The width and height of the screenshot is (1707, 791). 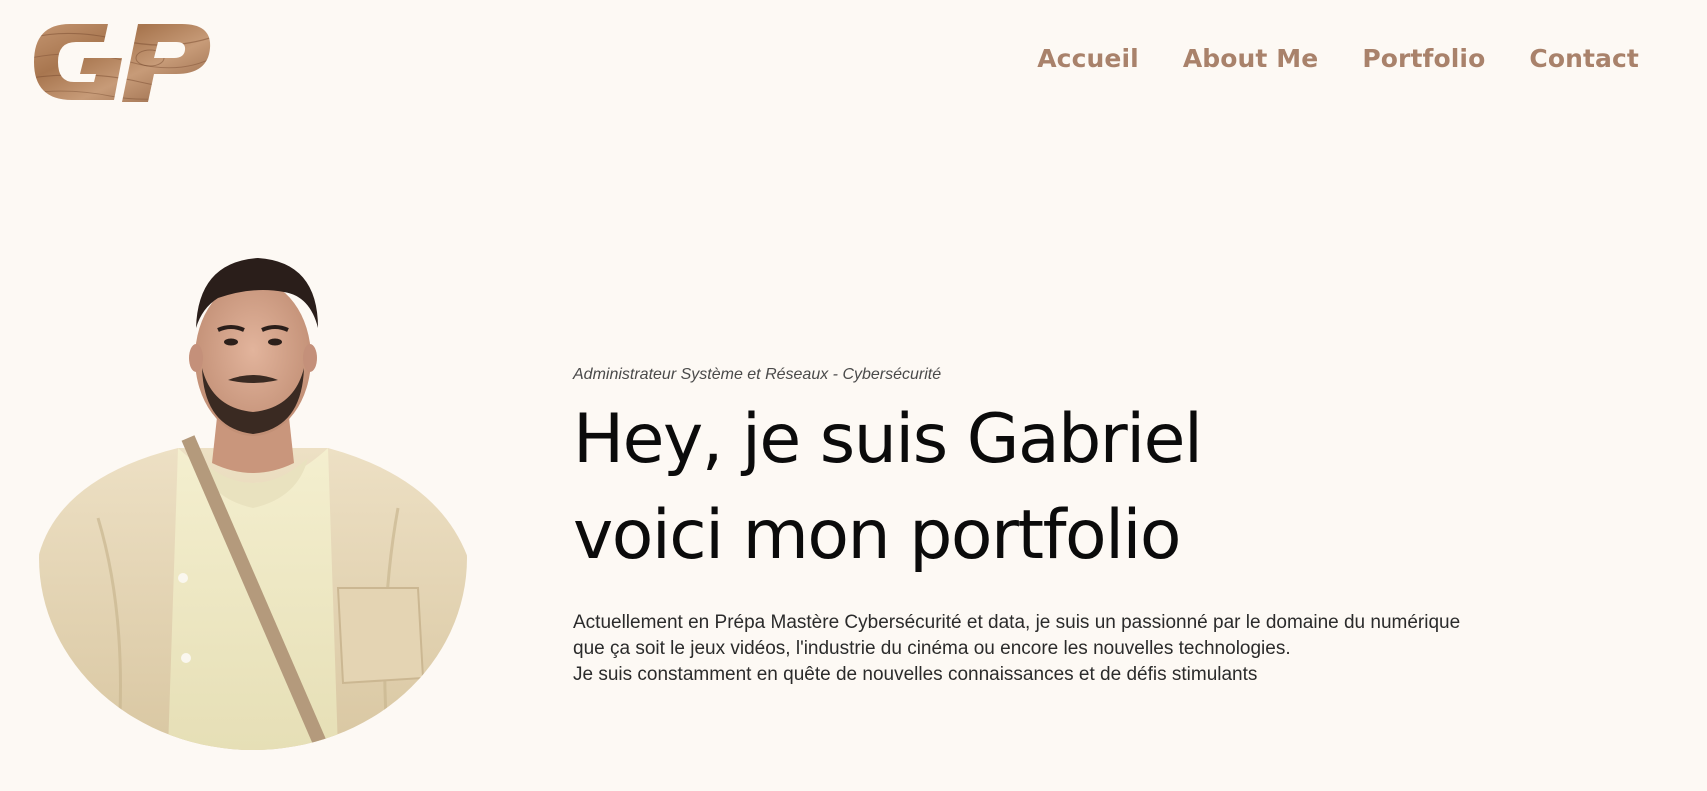 I want to click on hero-headline-line-1: Hey, je suis Gabriel, so click(x=888, y=439).